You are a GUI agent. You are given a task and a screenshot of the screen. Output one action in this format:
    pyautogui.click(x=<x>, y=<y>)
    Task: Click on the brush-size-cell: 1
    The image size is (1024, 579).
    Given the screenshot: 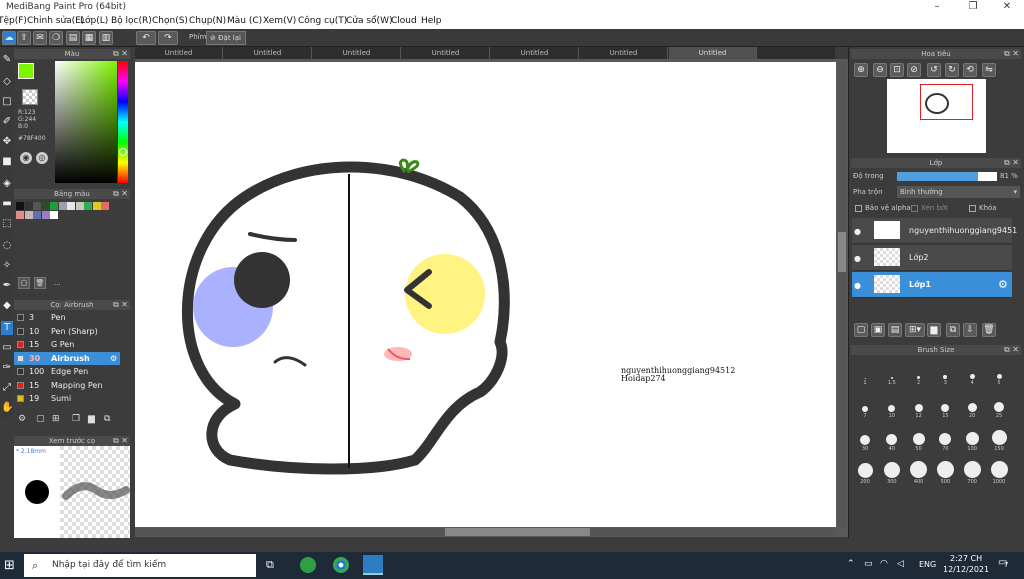 What is the action you would take?
    pyautogui.click(x=865, y=373)
    